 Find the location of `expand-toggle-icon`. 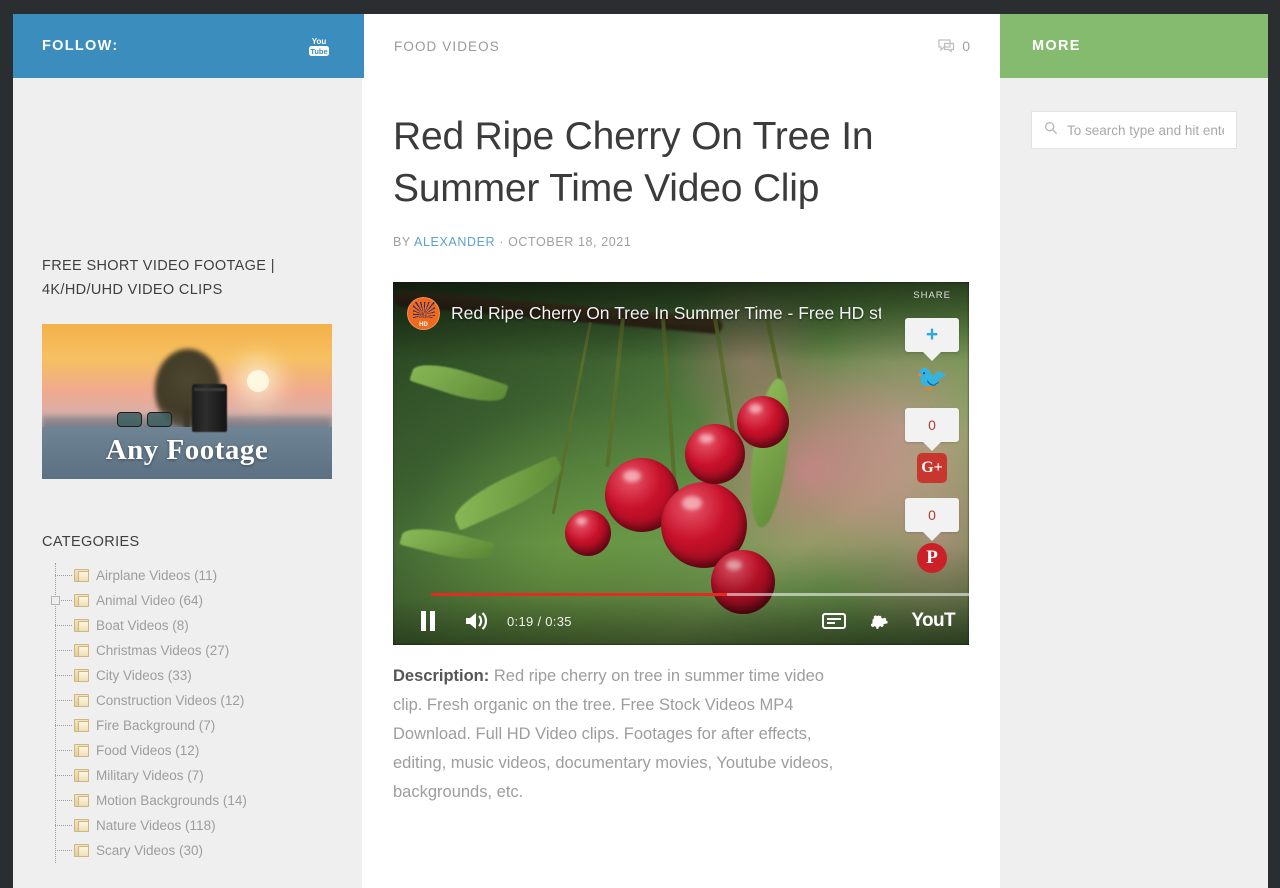

expand-toggle-icon is located at coordinates (55, 600).